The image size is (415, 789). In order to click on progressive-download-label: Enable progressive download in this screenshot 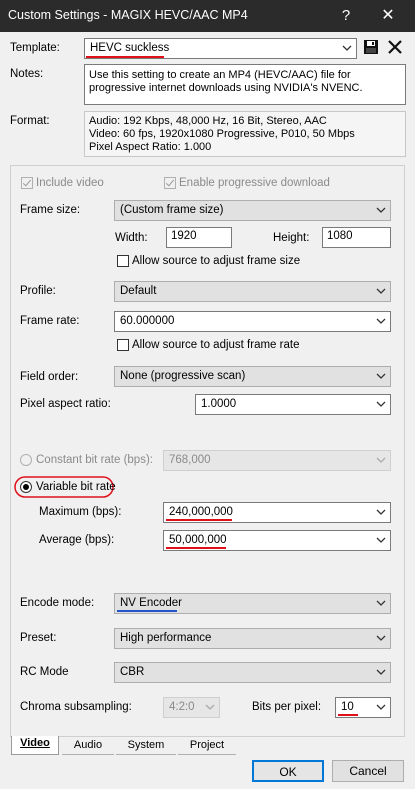, I will do `click(254, 183)`.